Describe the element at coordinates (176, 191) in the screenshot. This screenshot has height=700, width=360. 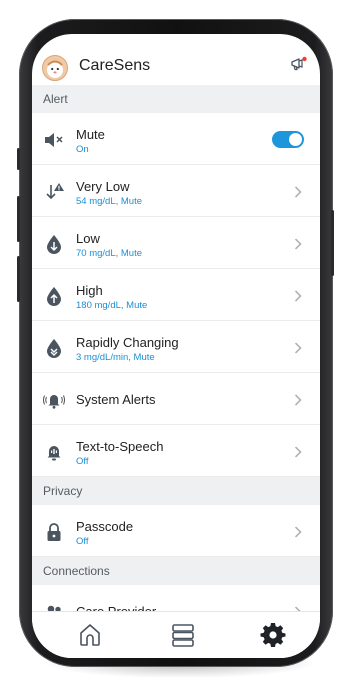
I see `alert-row-very-low: Very Low 54 mg/dL, Mute` at that location.